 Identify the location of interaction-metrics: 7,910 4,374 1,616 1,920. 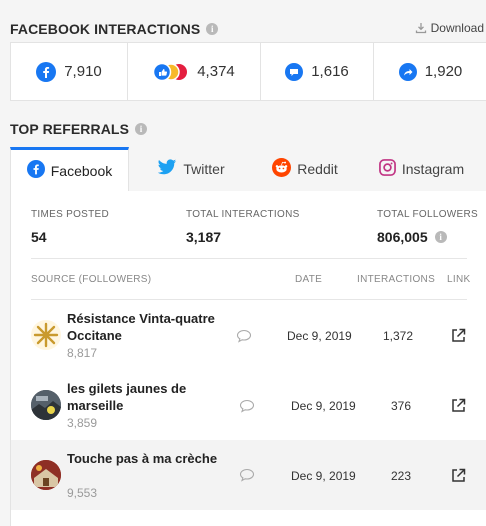
(248, 71).